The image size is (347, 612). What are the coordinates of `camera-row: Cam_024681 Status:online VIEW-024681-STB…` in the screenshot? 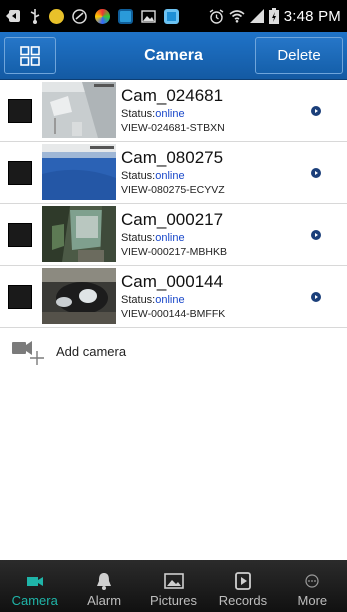 It's located at (173, 111).